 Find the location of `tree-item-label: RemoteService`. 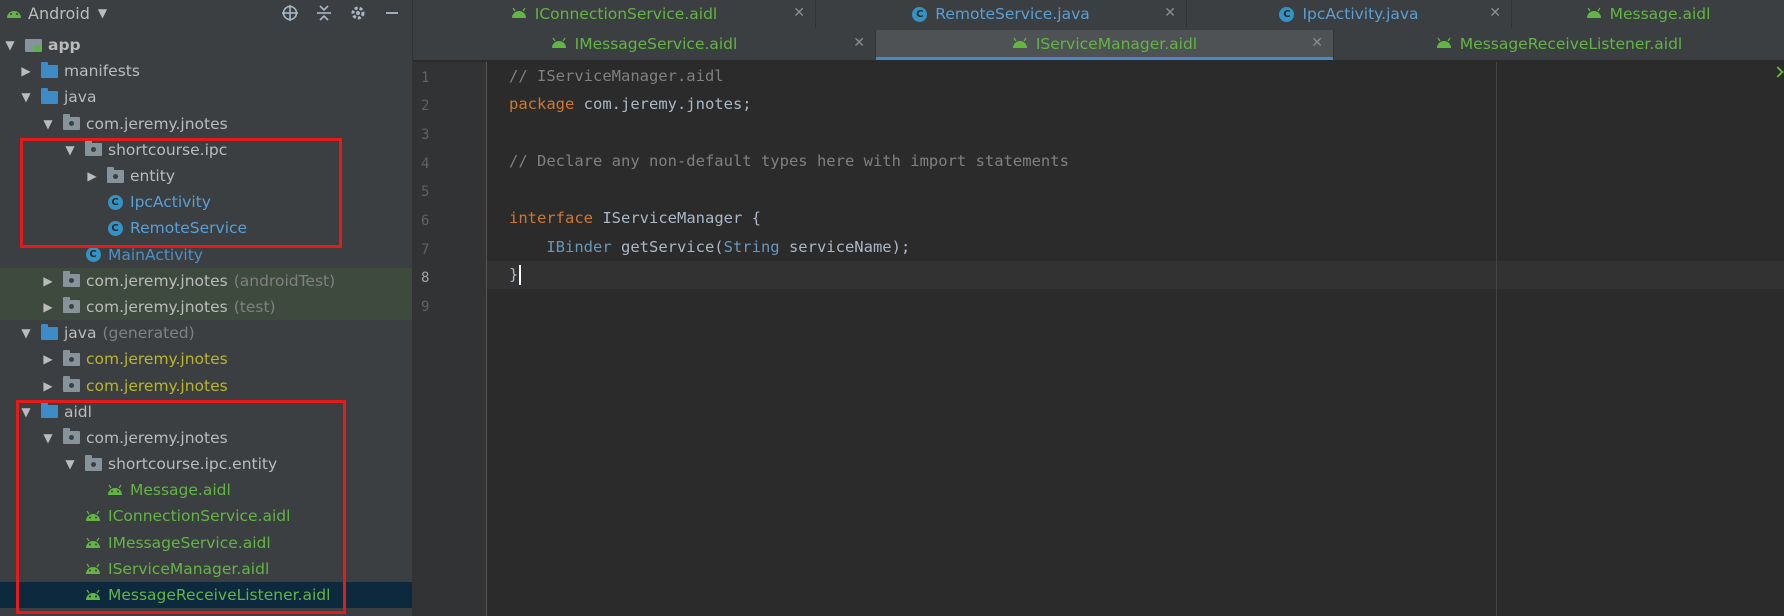

tree-item-label: RemoteService is located at coordinates (189, 228).